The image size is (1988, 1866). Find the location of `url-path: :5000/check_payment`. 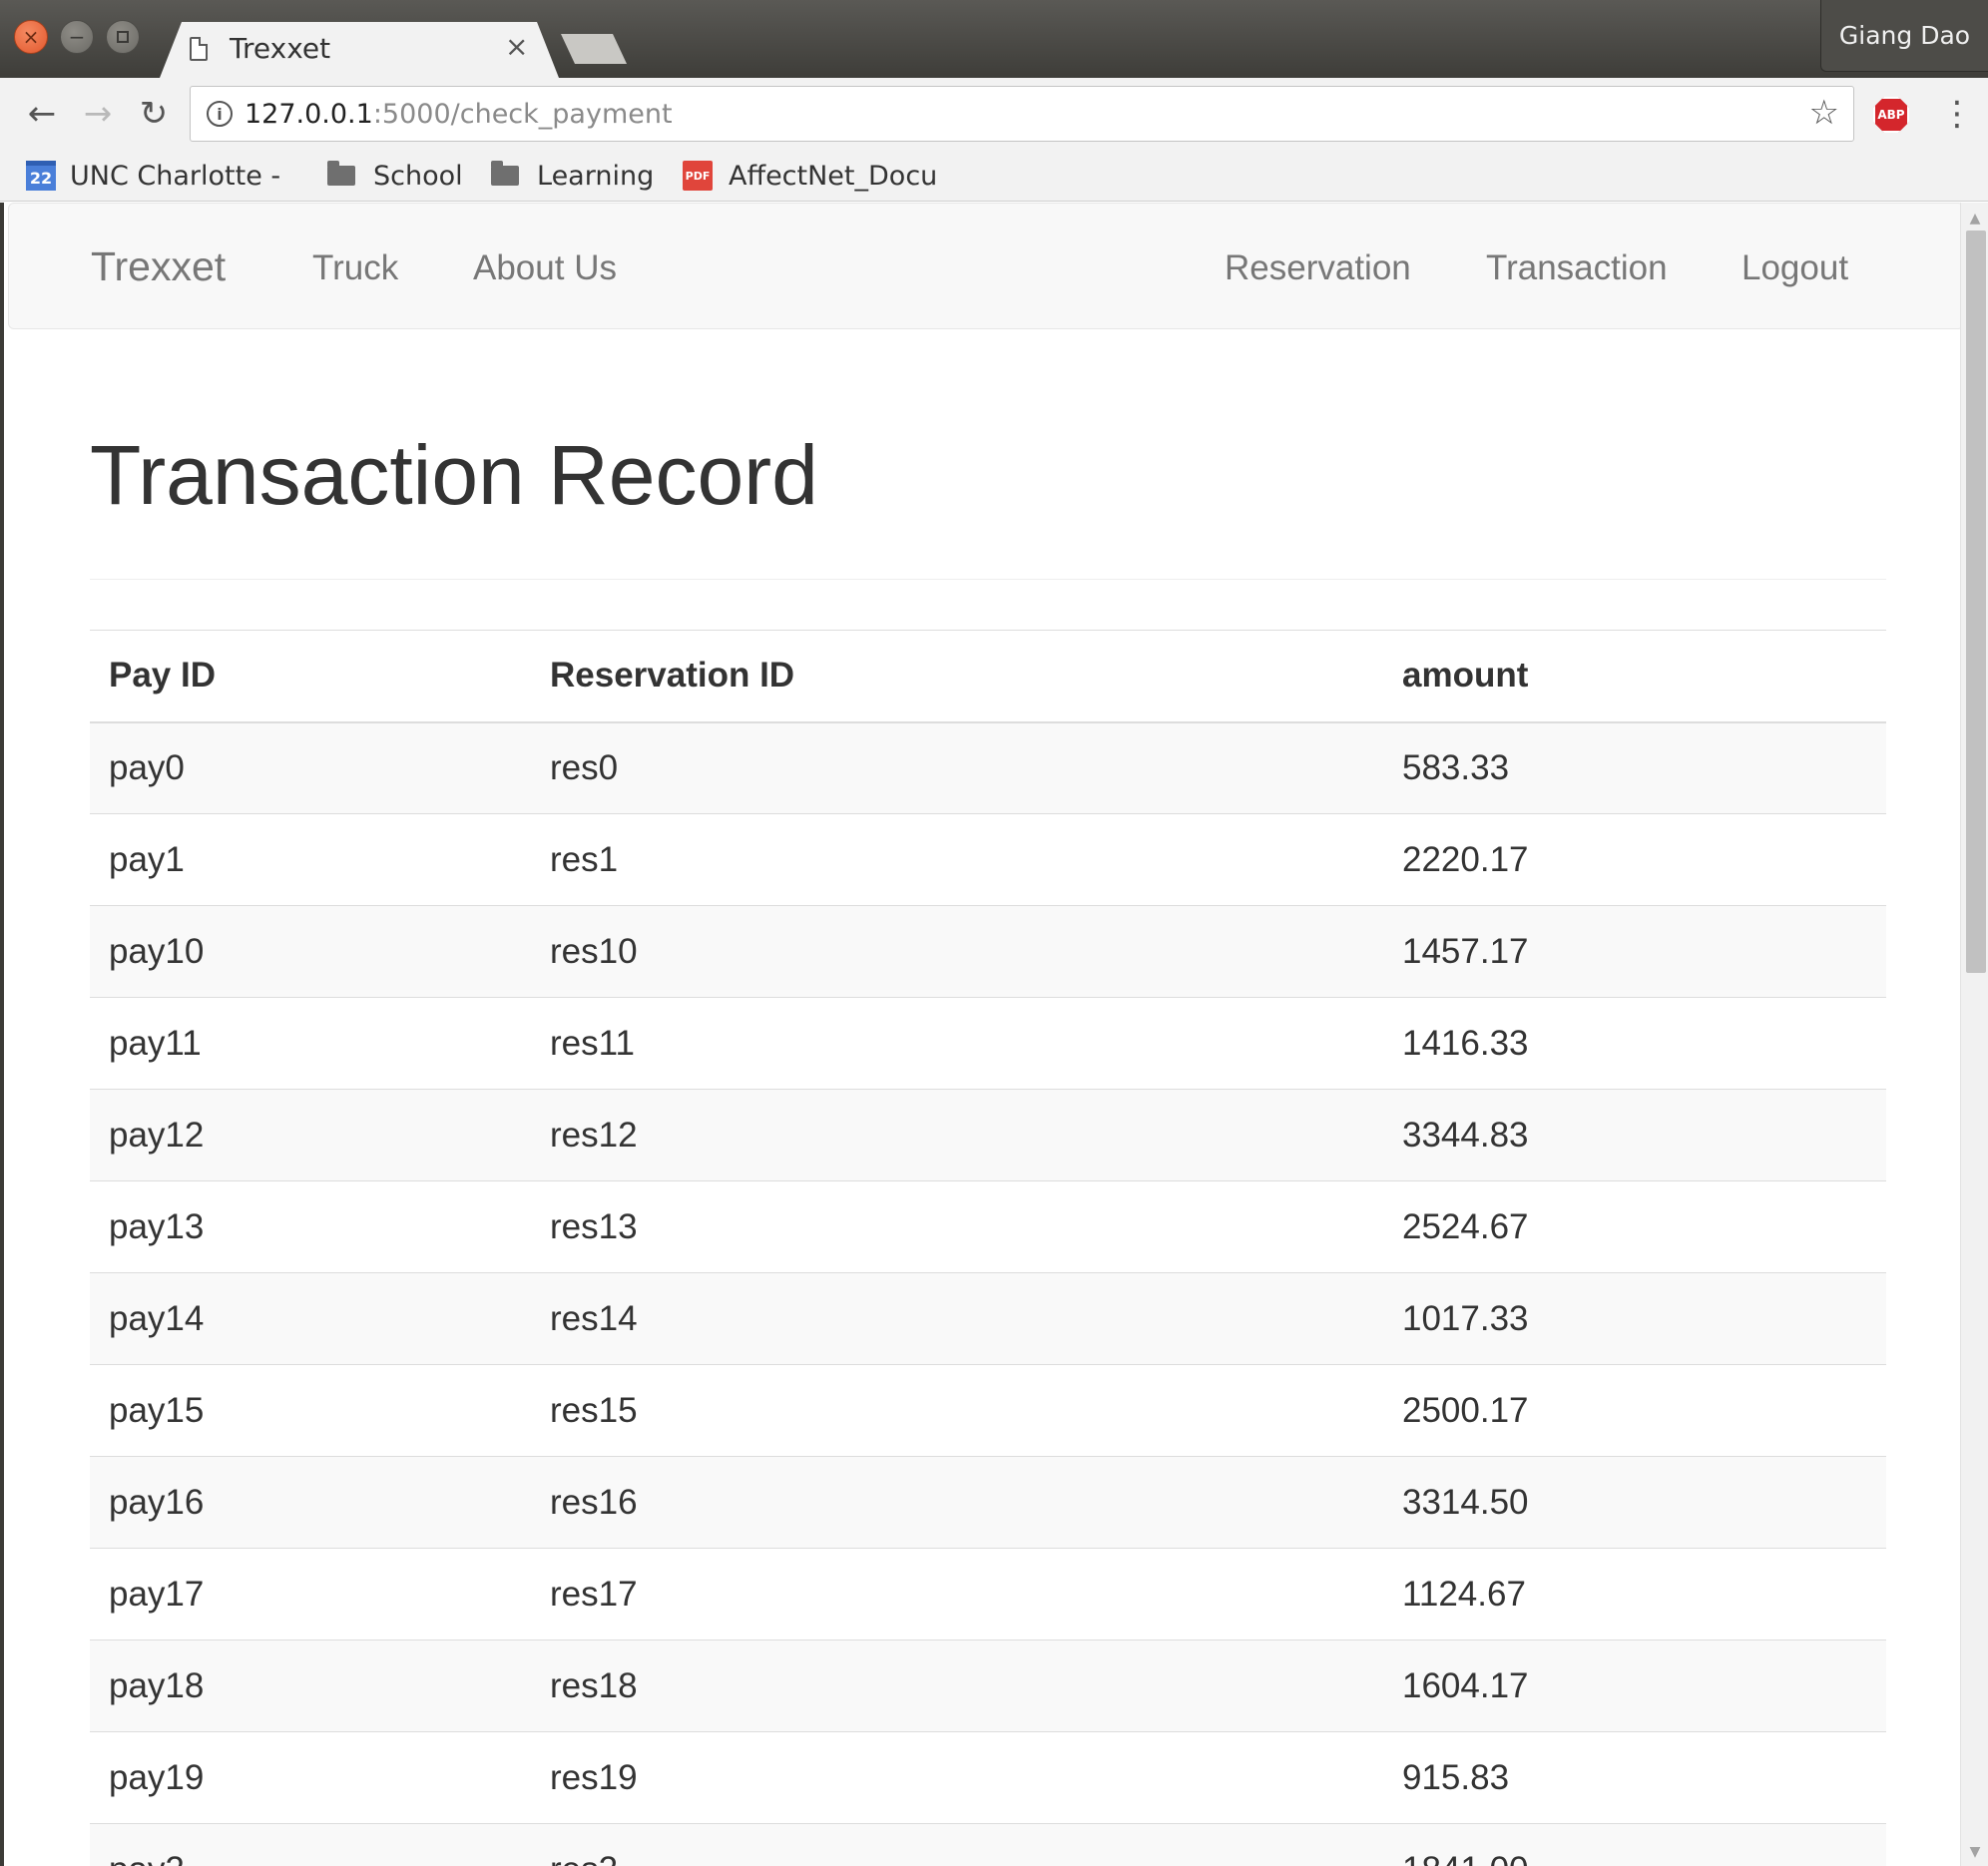

url-path: :5000/check_payment is located at coordinates (522, 114).